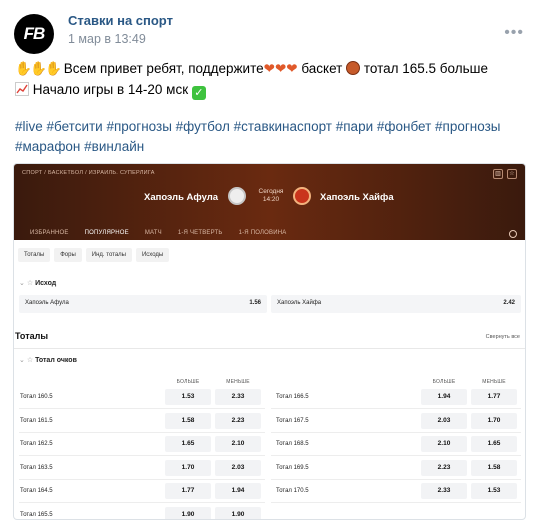 Image resolution: width=537 pixels, height=527 pixels. What do you see at coordinates (444, 491) in the screenshot?
I see `odd-over-right: 2.33` at bounding box center [444, 491].